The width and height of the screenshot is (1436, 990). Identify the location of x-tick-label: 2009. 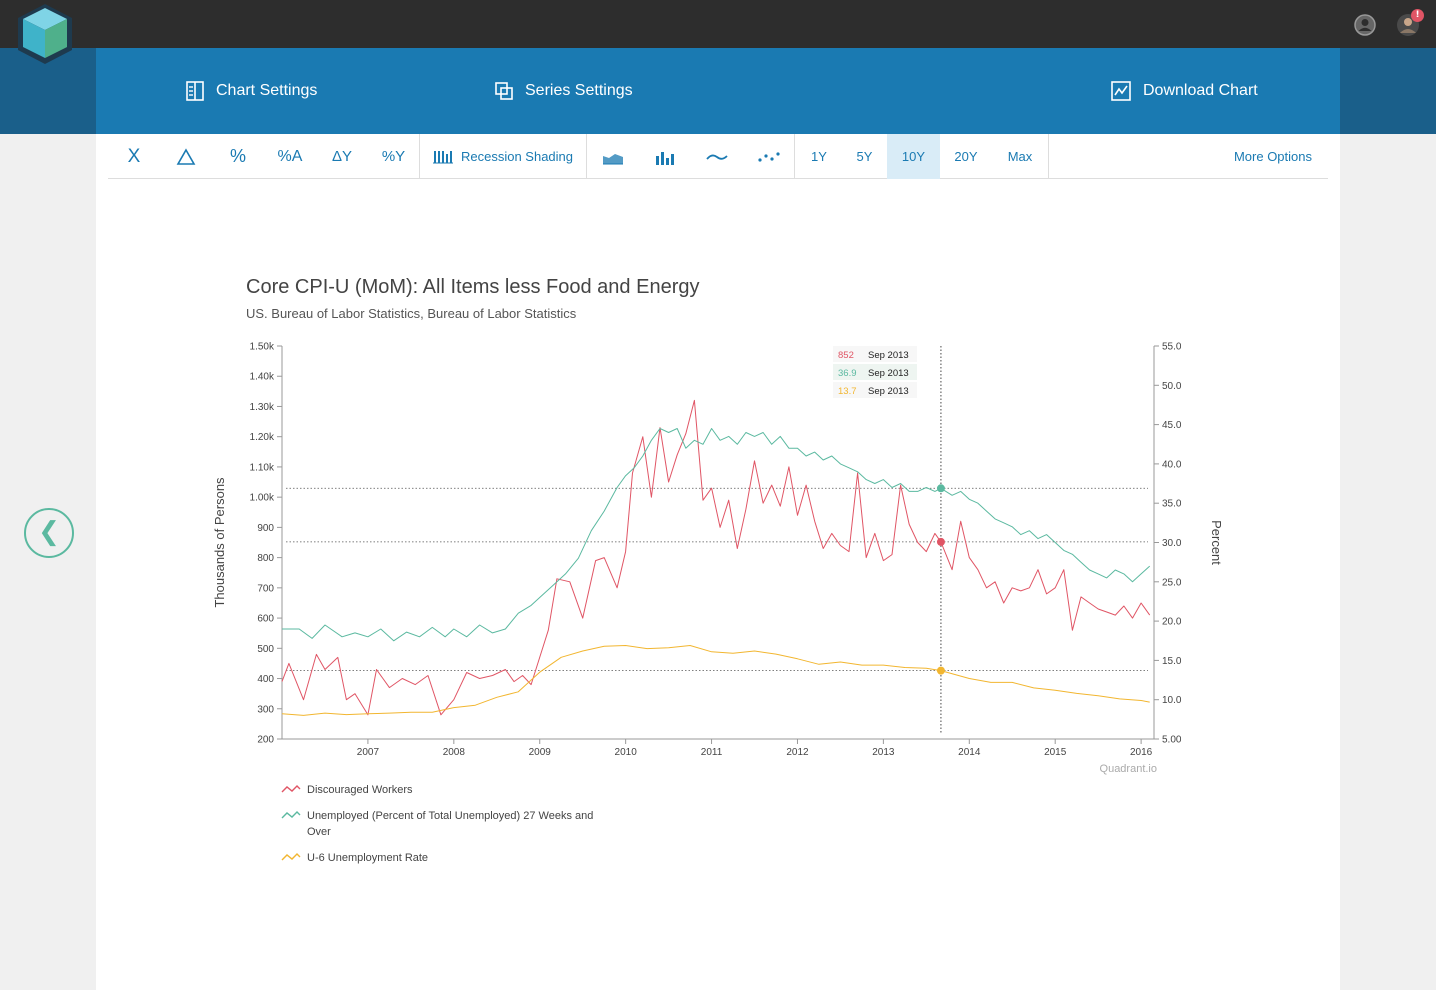
(540, 752).